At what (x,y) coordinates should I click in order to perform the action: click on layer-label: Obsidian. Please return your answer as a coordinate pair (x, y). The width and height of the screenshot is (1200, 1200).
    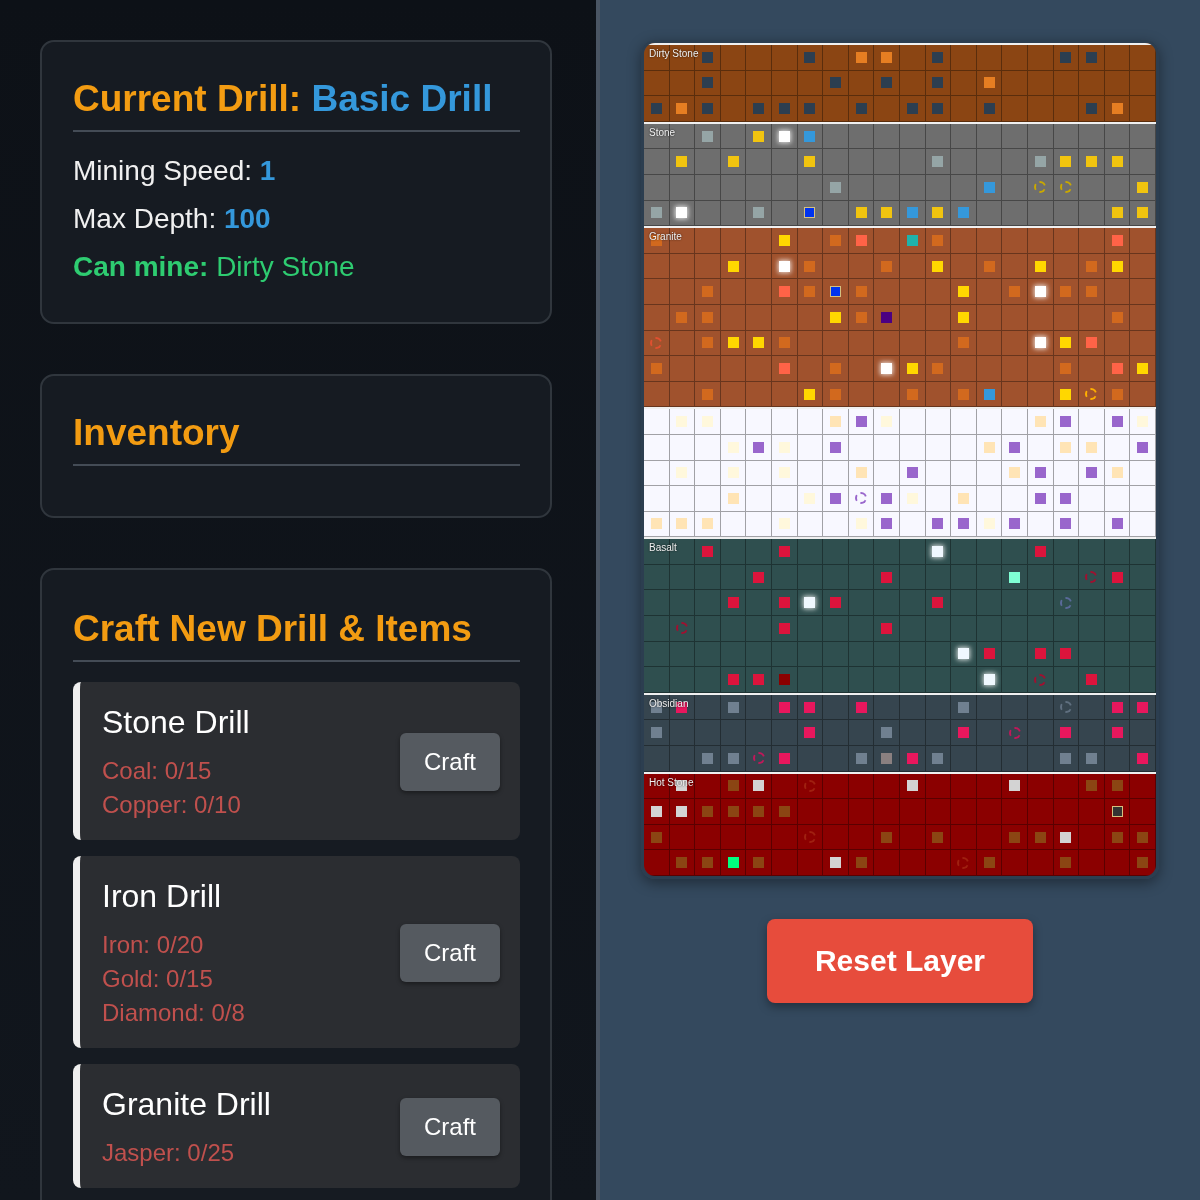
    Looking at the image, I should click on (669, 703).